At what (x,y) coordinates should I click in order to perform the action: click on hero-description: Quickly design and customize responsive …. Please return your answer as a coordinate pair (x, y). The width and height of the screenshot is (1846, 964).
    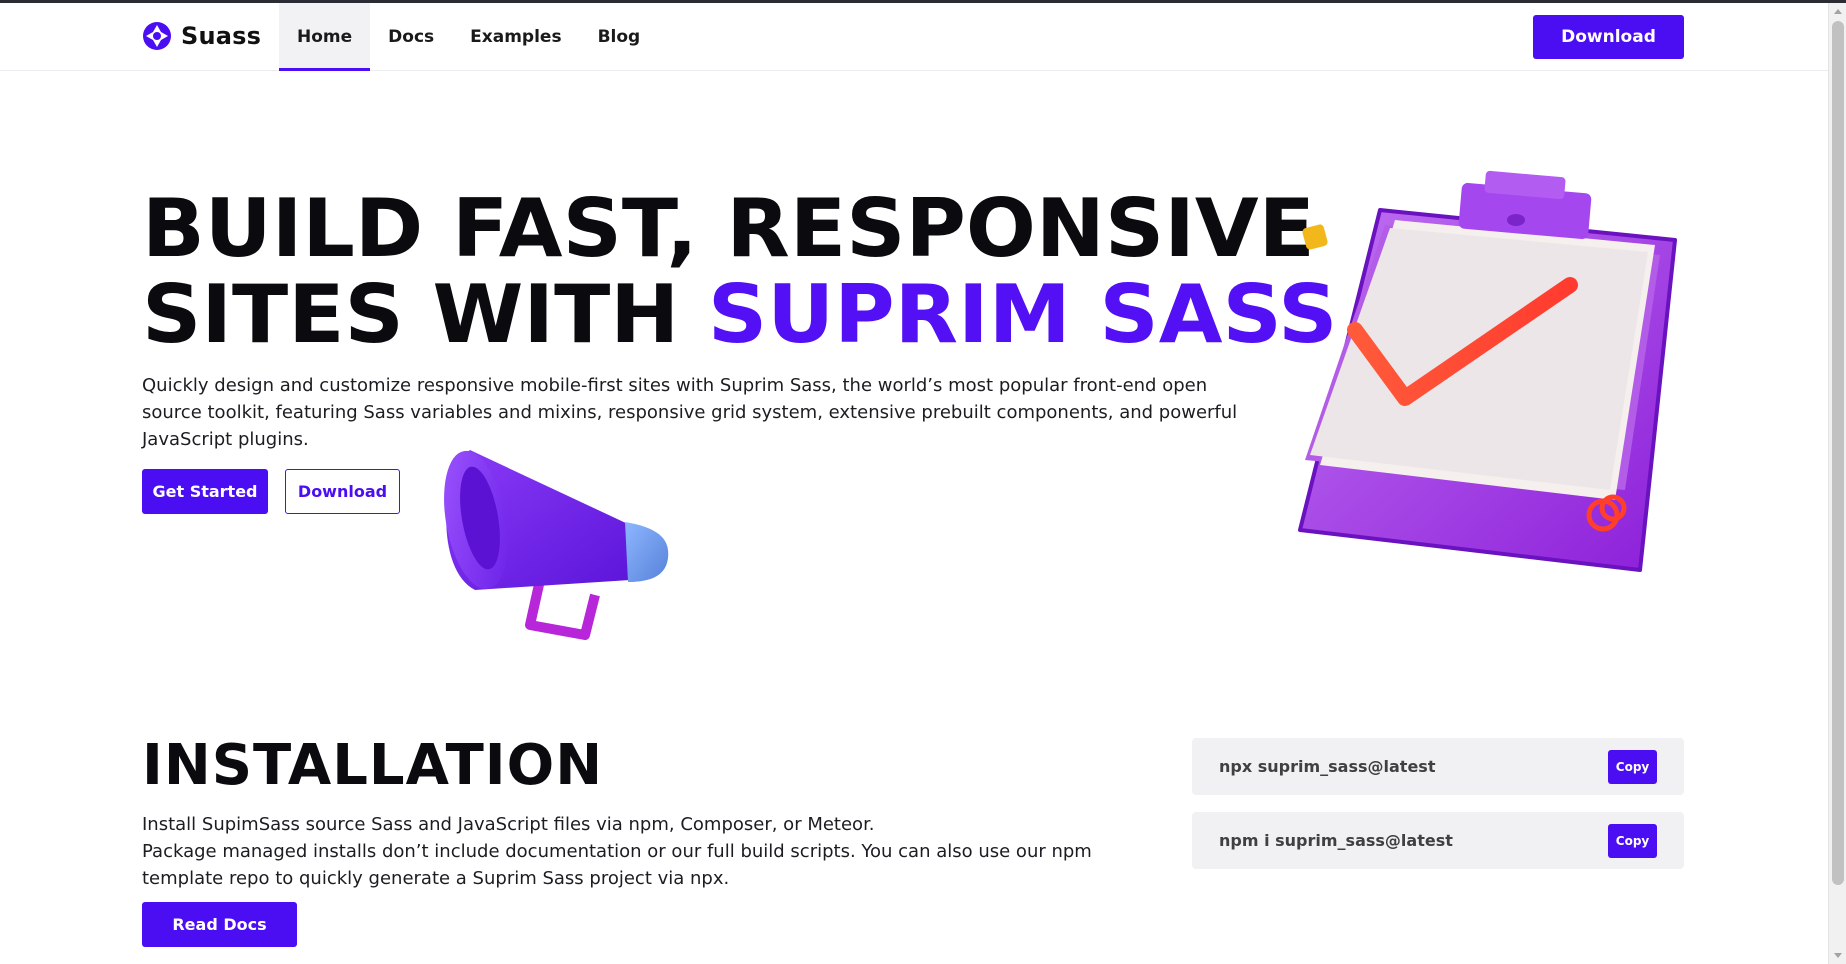
    Looking at the image, I should click on (690, 412).